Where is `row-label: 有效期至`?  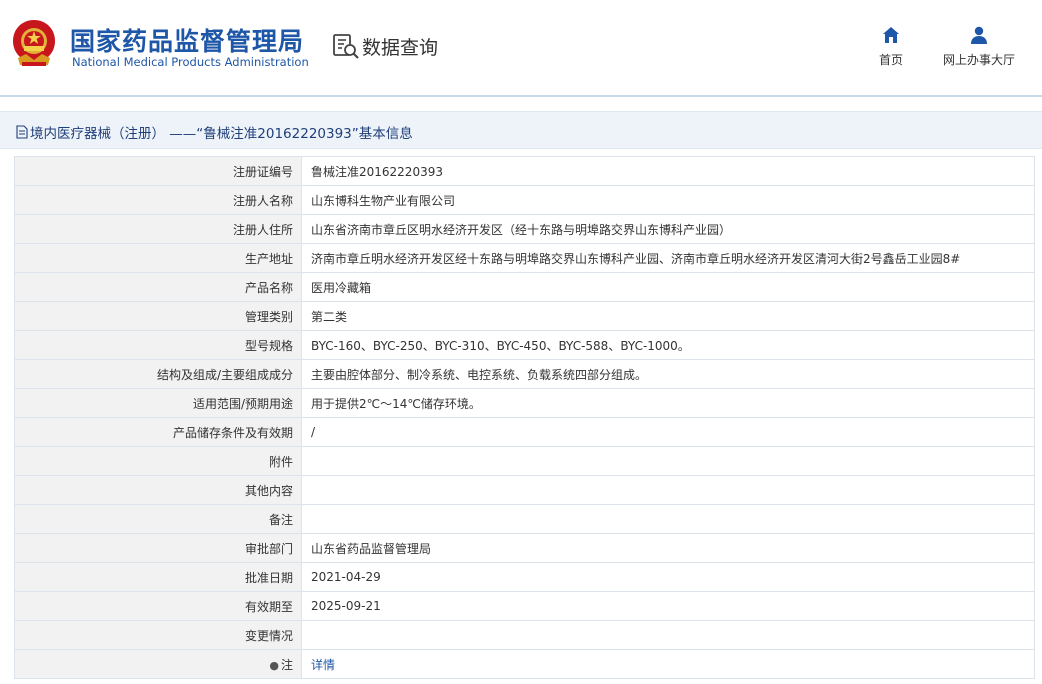
row-label: 有效期至 is located at coordinates (158, 606).